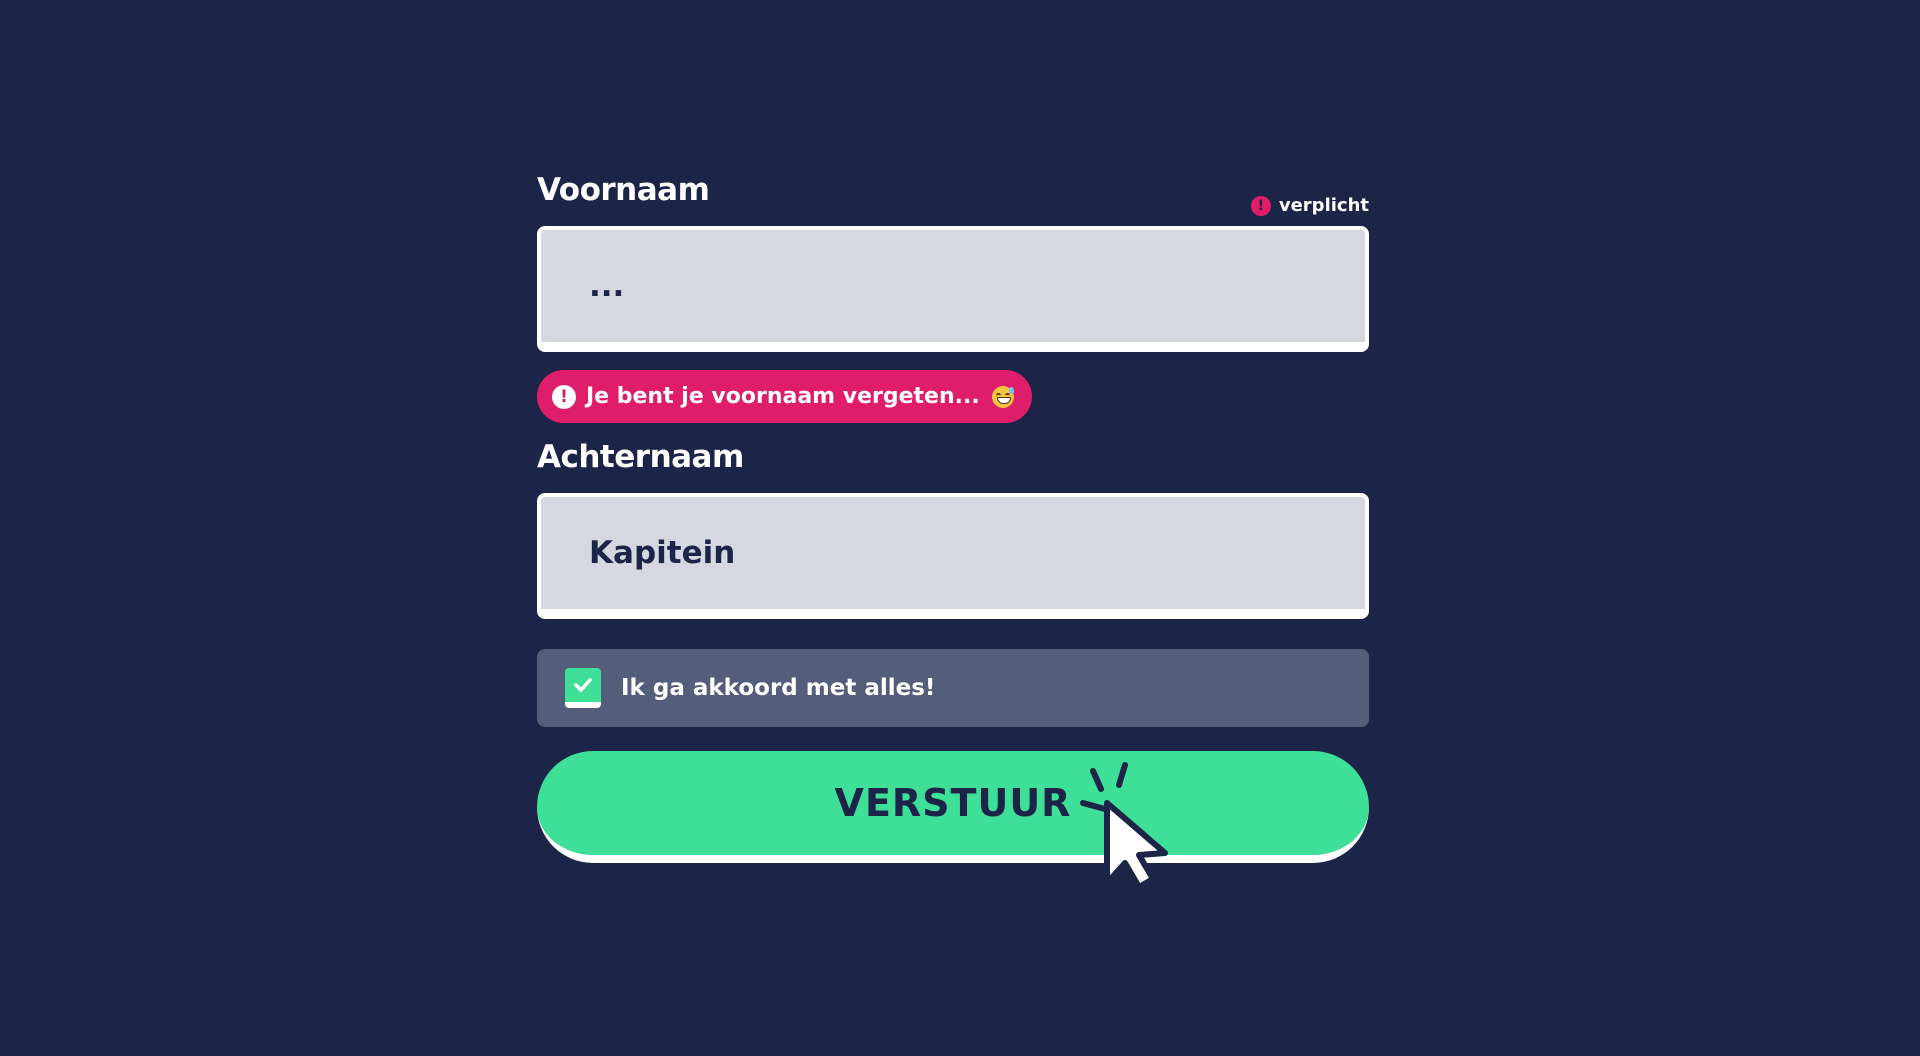 This screenshot has height=1056, width=1920. I want to click on last-name-field-box, so click(953, 556).